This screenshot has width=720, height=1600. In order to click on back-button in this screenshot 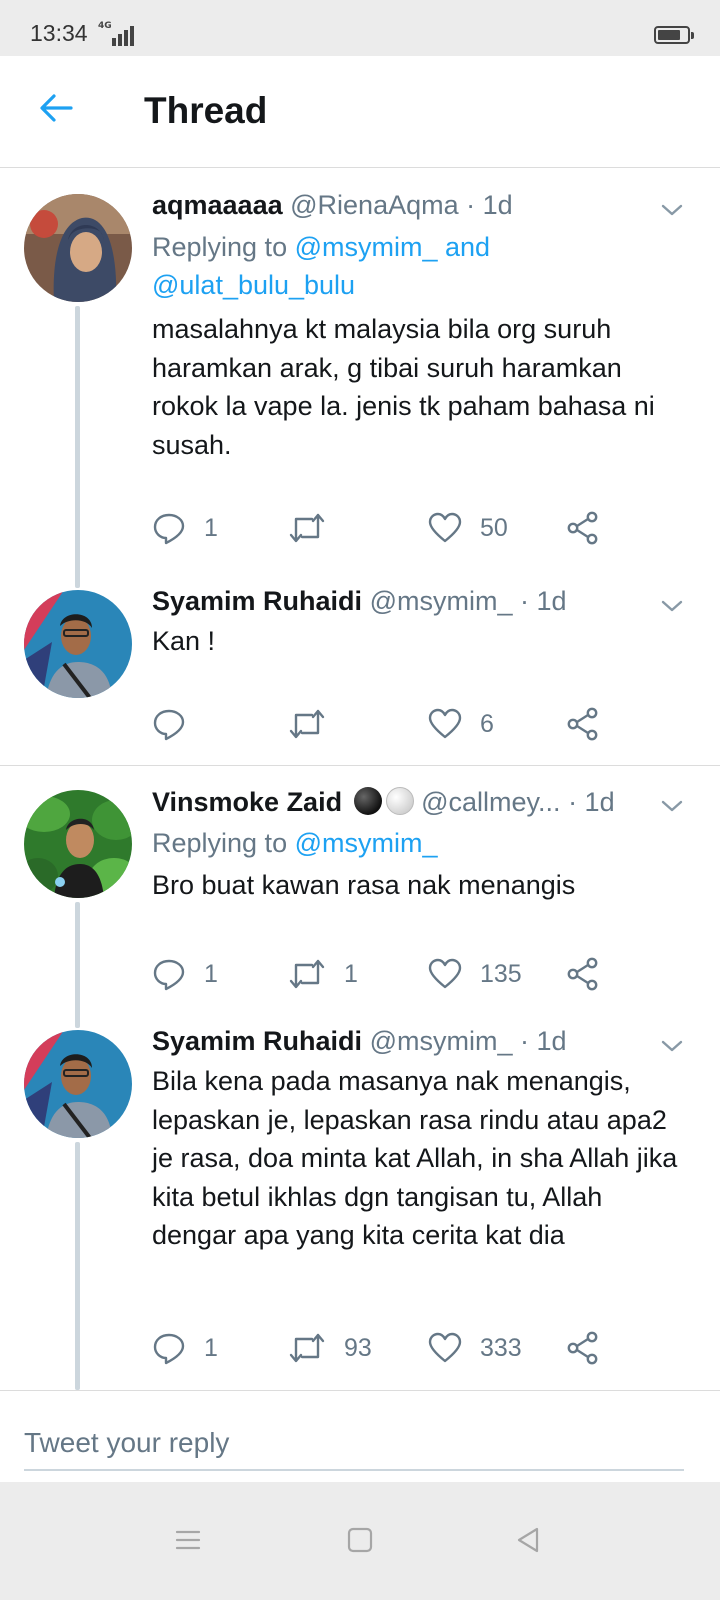, I will do `click(56, 108)`.